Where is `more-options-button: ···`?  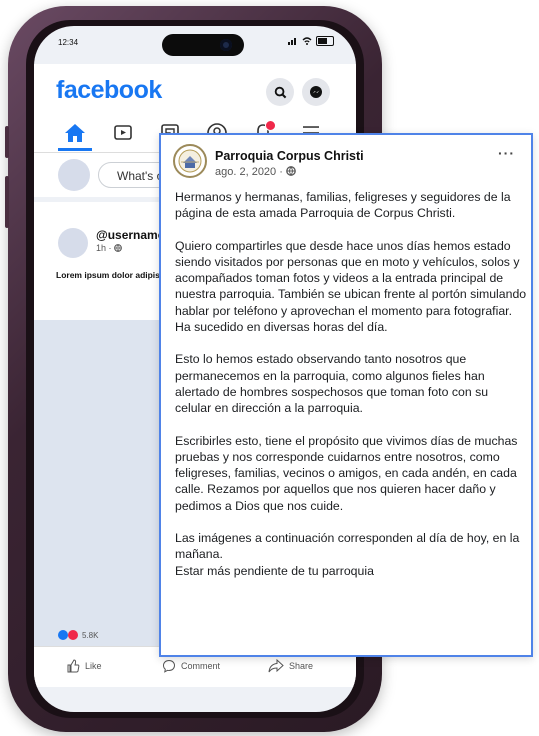 more-options-button: ··· is located at coordinates (506, 153).